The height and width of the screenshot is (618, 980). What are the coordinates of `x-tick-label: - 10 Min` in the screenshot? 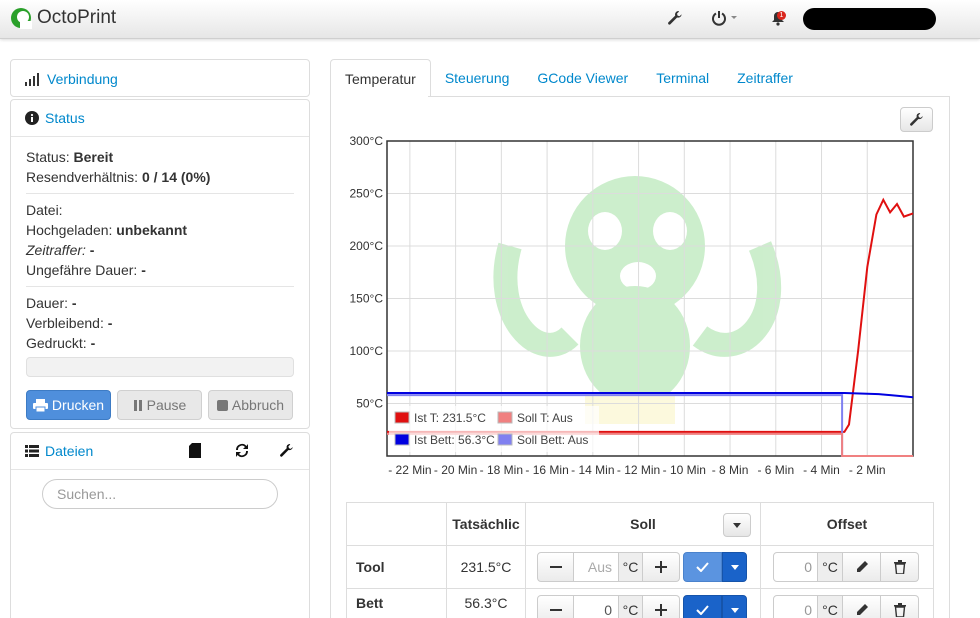 It's located at (684, 470).